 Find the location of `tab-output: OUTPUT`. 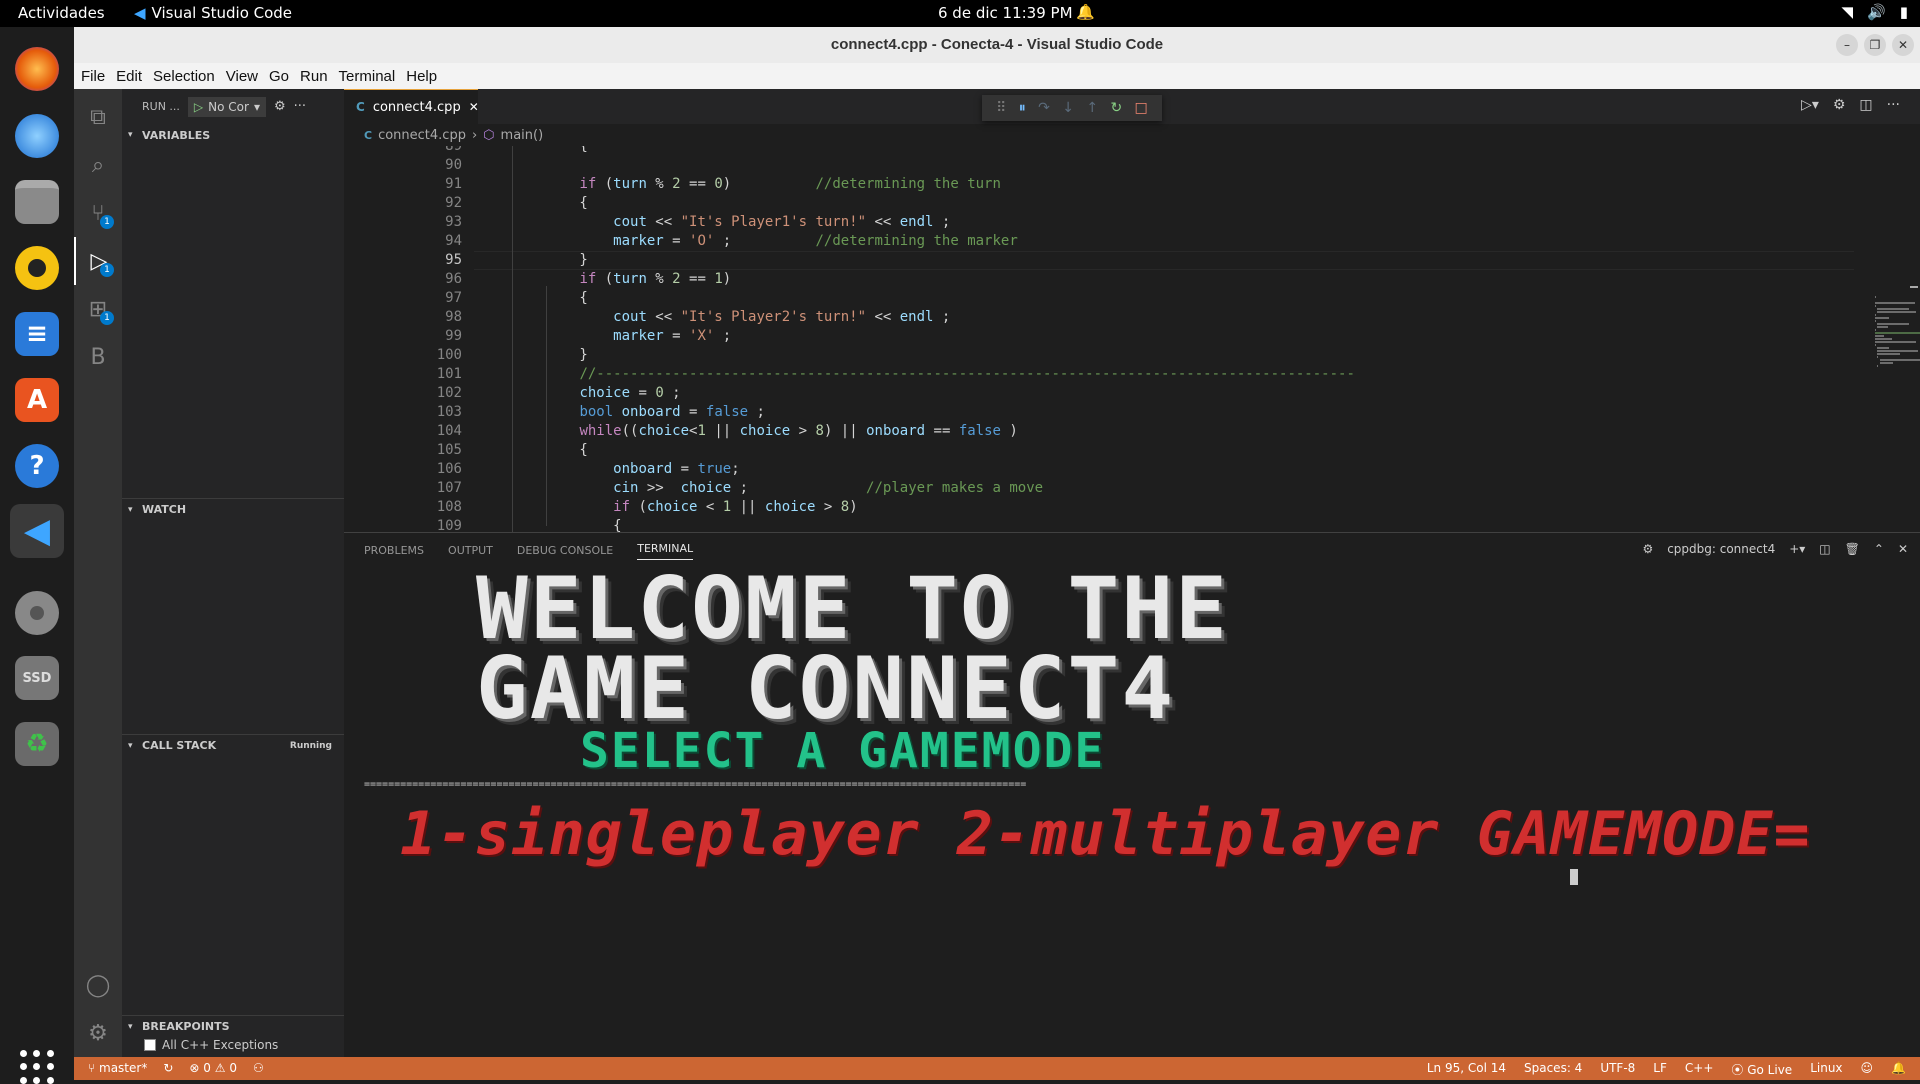

tab-output: OUTPUT is located at coordinates (470, 550).